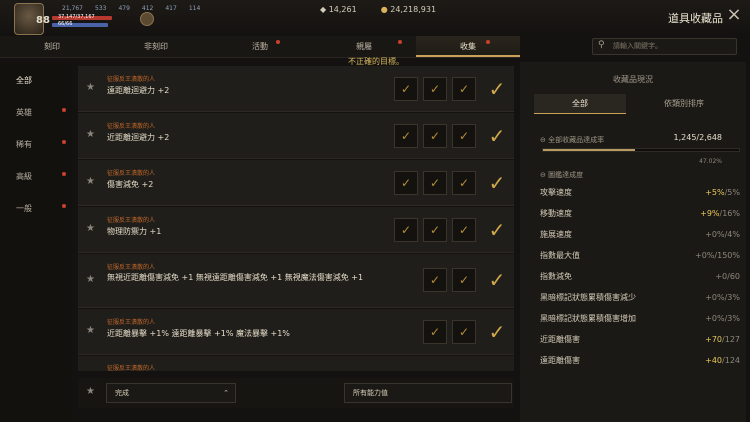 The height and width of the screenshot is (422, 750). What do you see at coordinates (722, 360) in the screenshot?
I see `stat-value: +40/124` at bounding box center [722, 360].